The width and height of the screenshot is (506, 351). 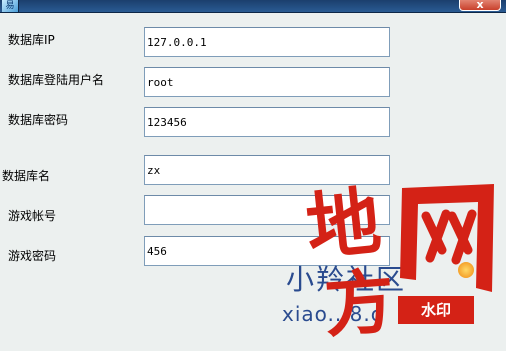 I want to click on watermark-url-text: xiao...8.c, so click(x=332, y=314).